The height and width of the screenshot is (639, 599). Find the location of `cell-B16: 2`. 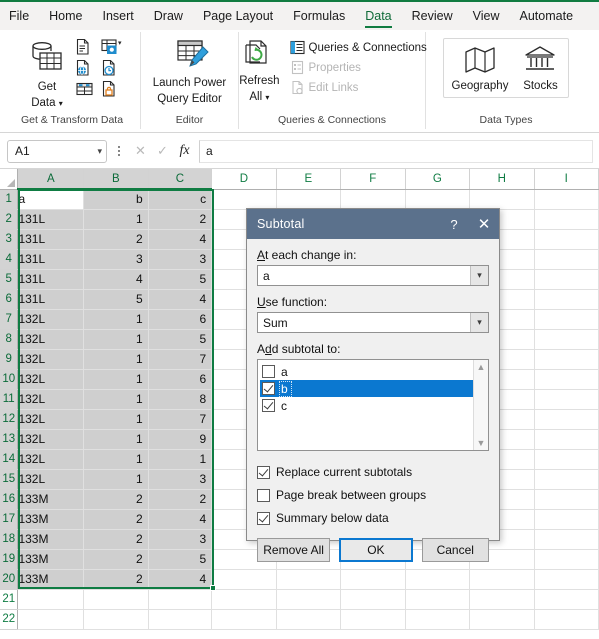

cell-B16: 2 is located at coordinates (116, 499).